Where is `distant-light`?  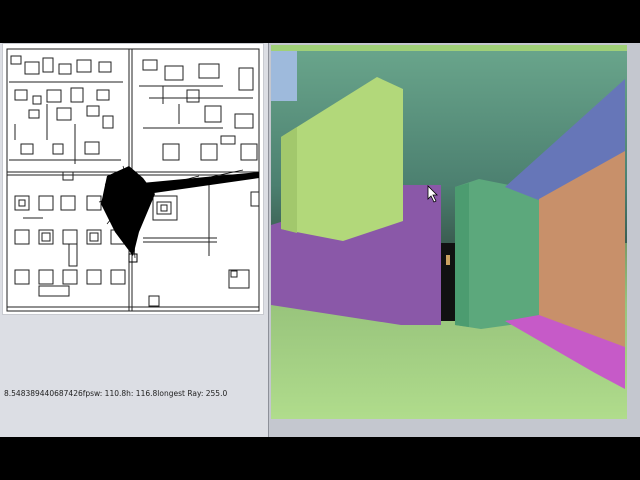
distant-light is located at coordinates (448, 260).